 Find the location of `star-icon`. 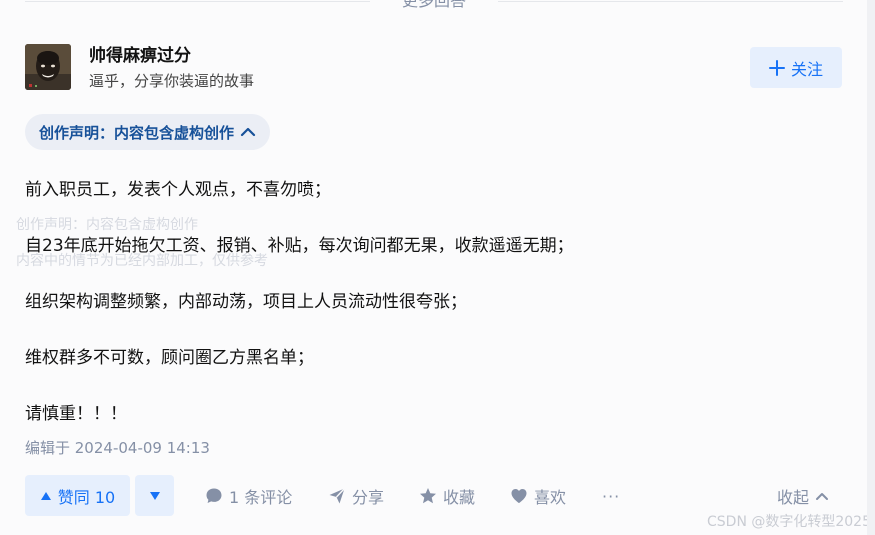

star-icon is located at coordinates (428, 496).